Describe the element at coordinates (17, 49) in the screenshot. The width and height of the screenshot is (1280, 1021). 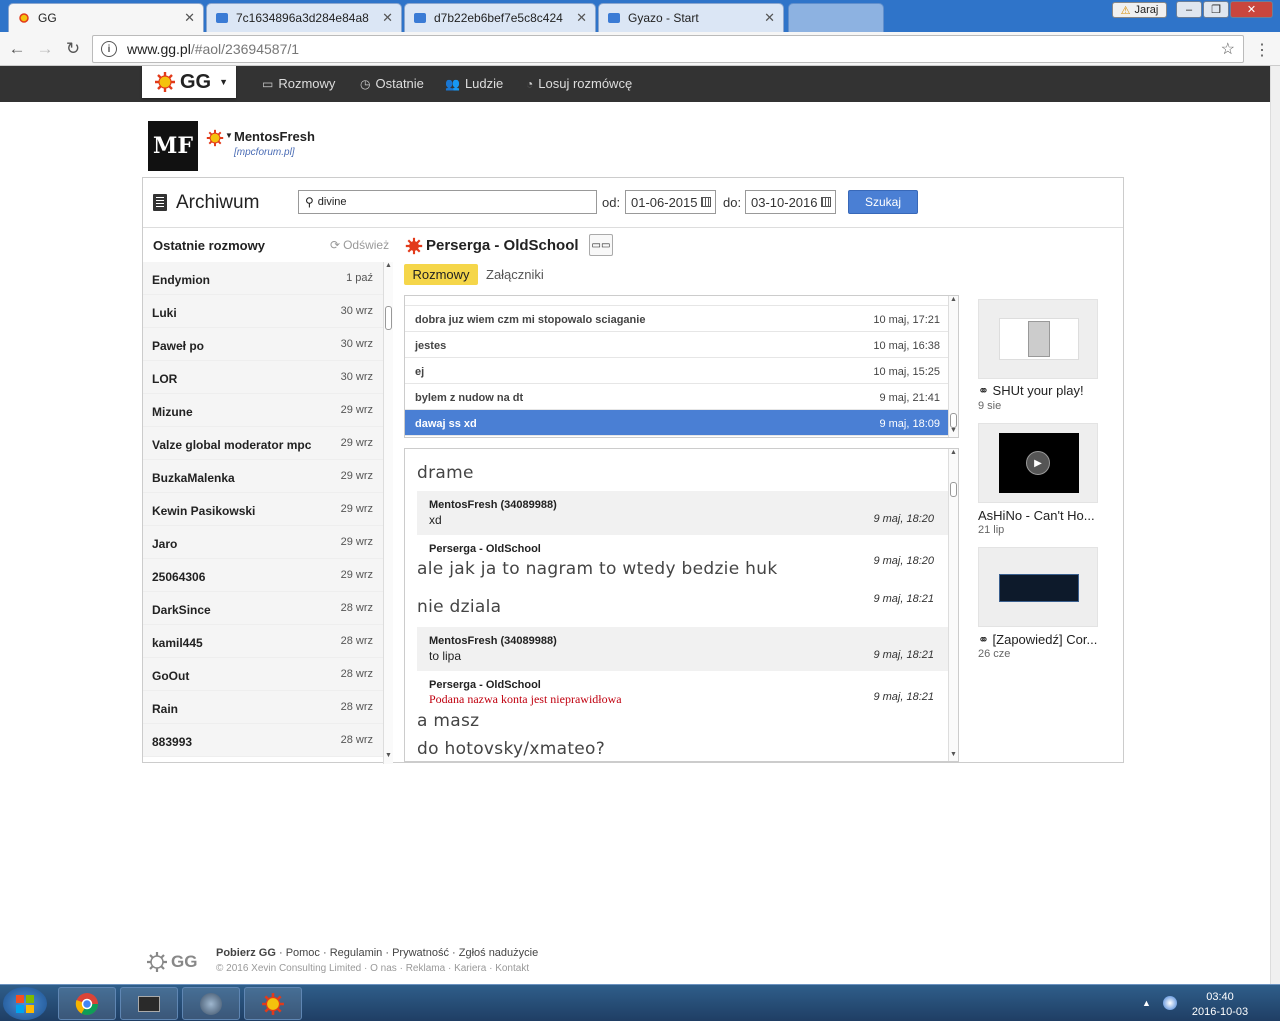
I see `back-icon: ←` at that location.